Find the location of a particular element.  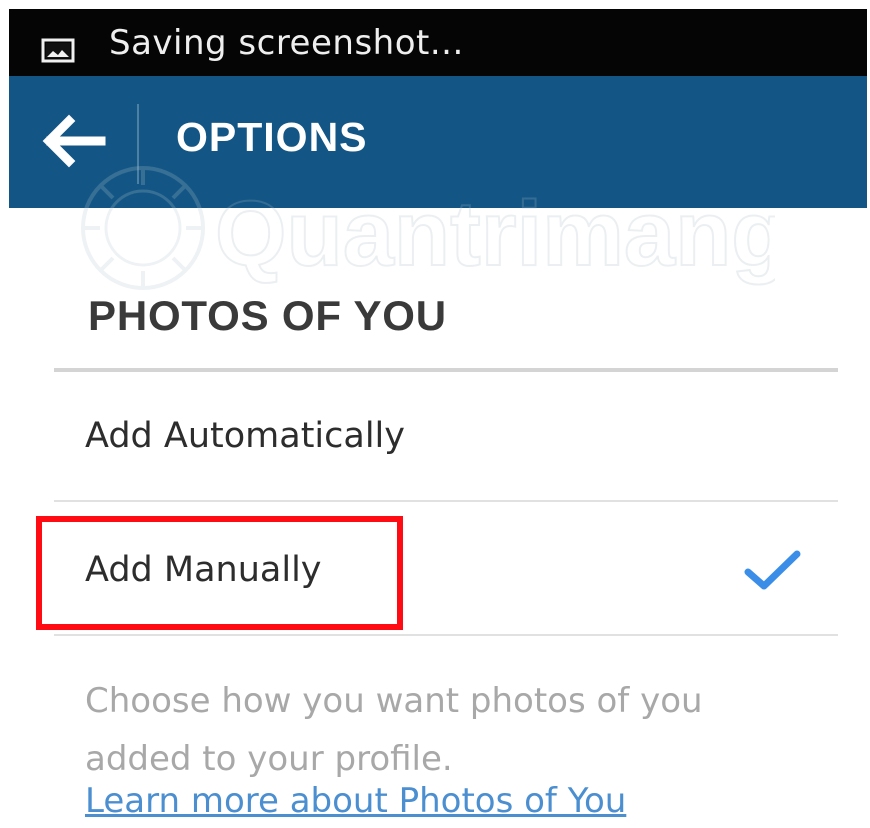

arrow-left-icon is located at coordinates (74, 141).